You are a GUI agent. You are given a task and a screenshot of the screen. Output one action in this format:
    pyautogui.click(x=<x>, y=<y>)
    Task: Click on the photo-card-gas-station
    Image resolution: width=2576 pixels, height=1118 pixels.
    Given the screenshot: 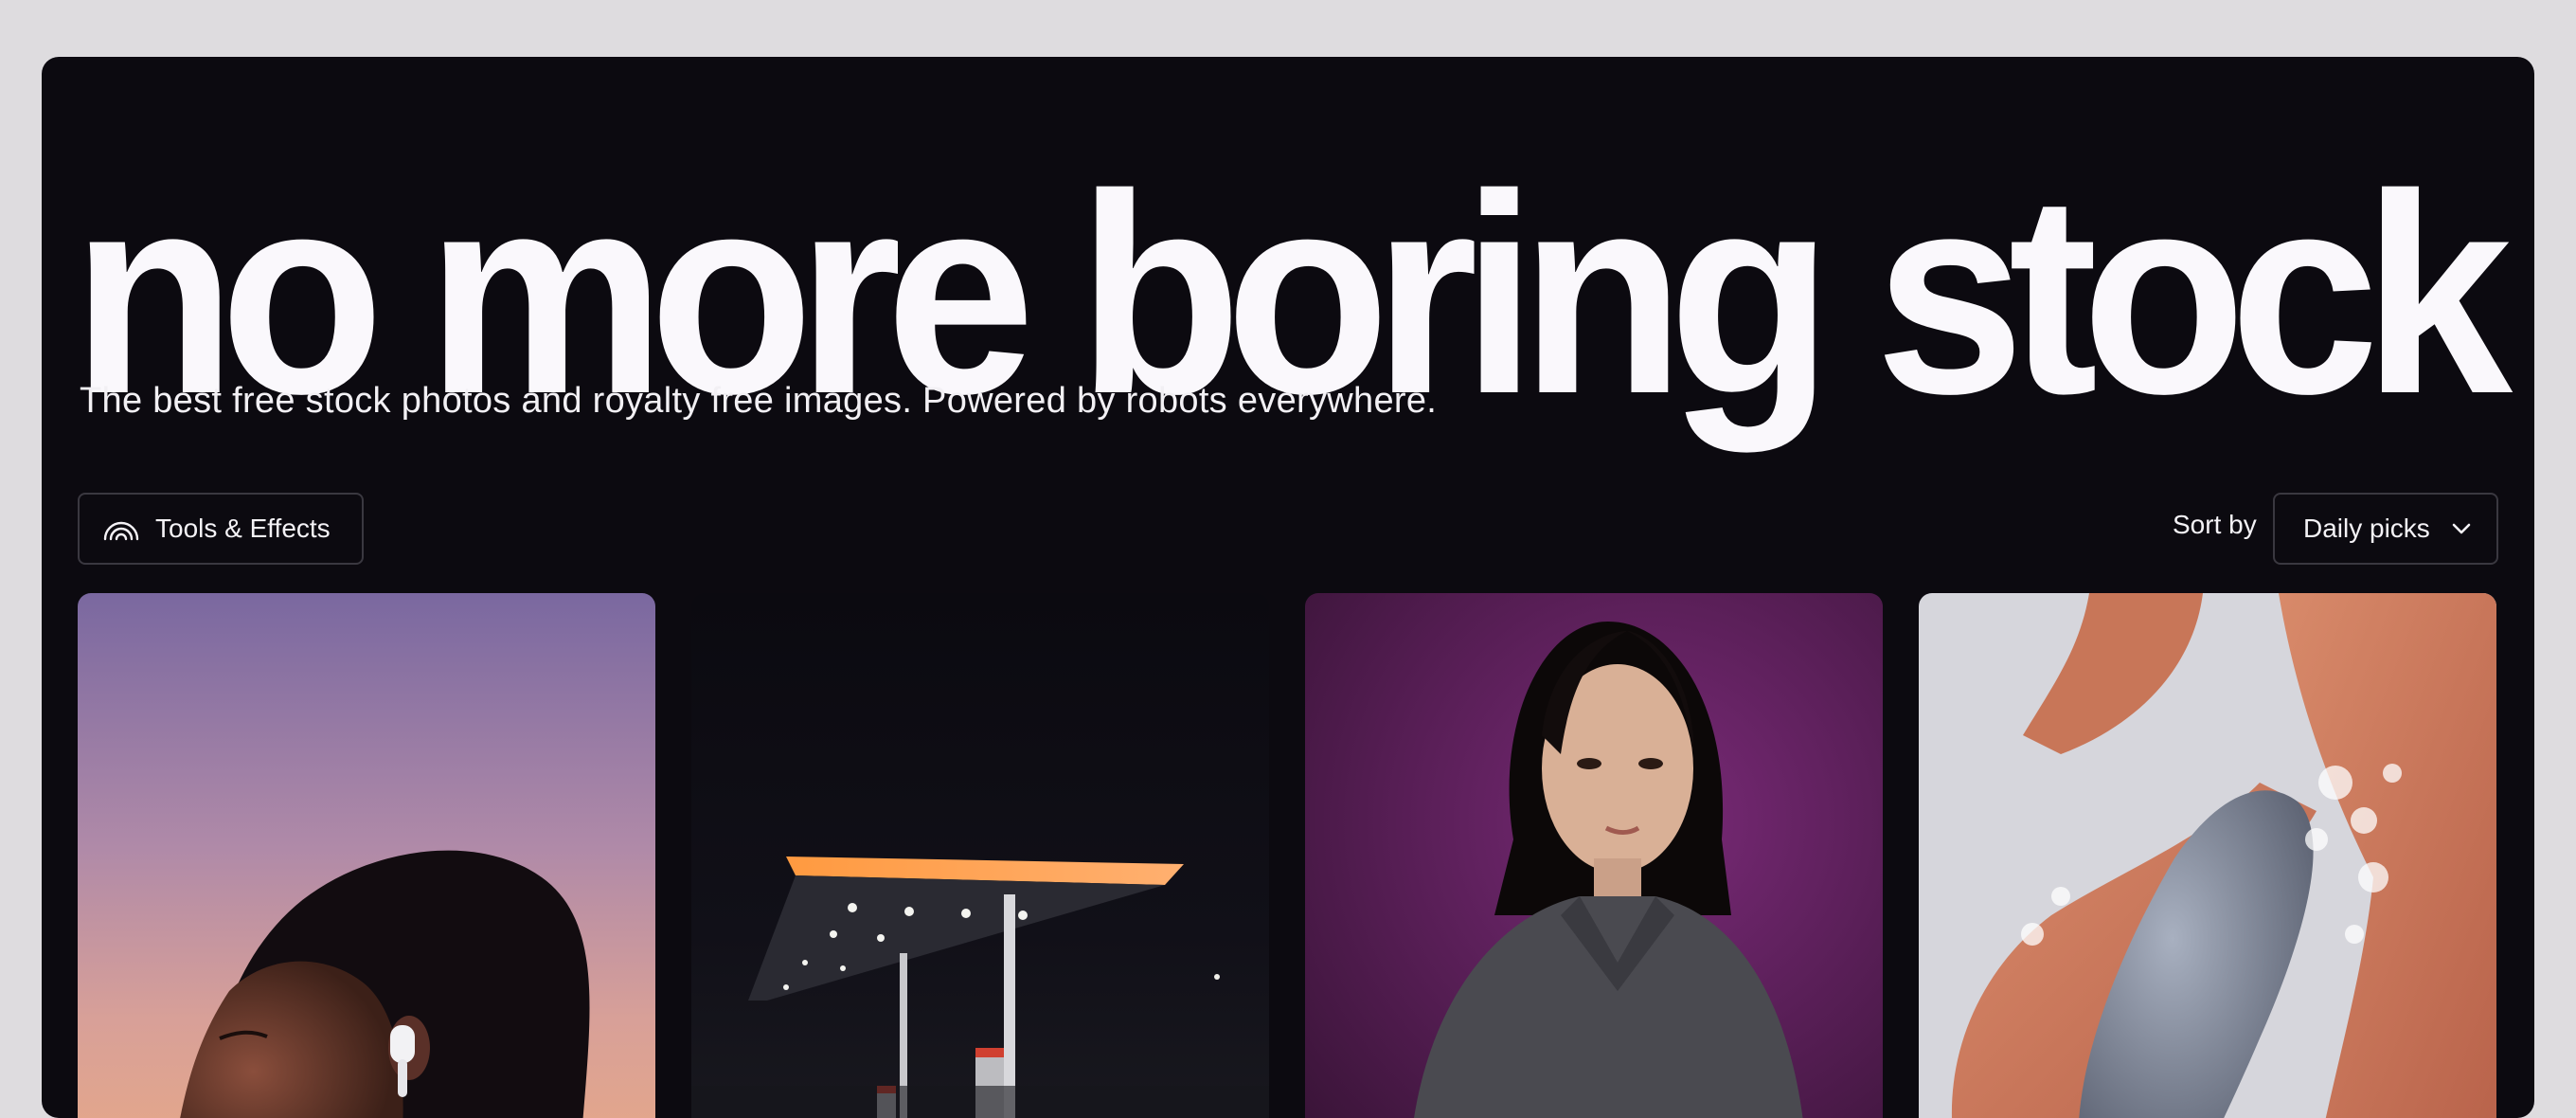 What is the action you would take?
    pyautogui.click(x=980, y=856)
    